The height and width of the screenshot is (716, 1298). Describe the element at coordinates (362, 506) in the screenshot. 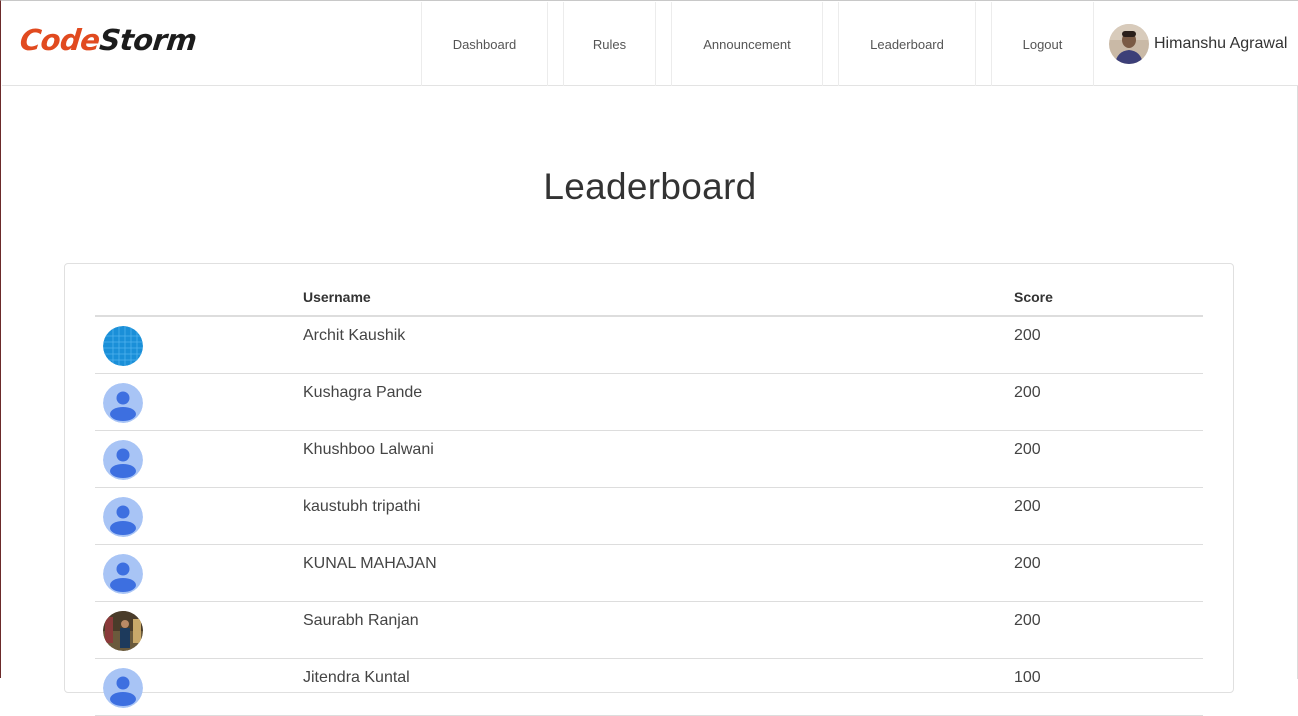

I see `row-username: kaustubh tripathi` at that location.